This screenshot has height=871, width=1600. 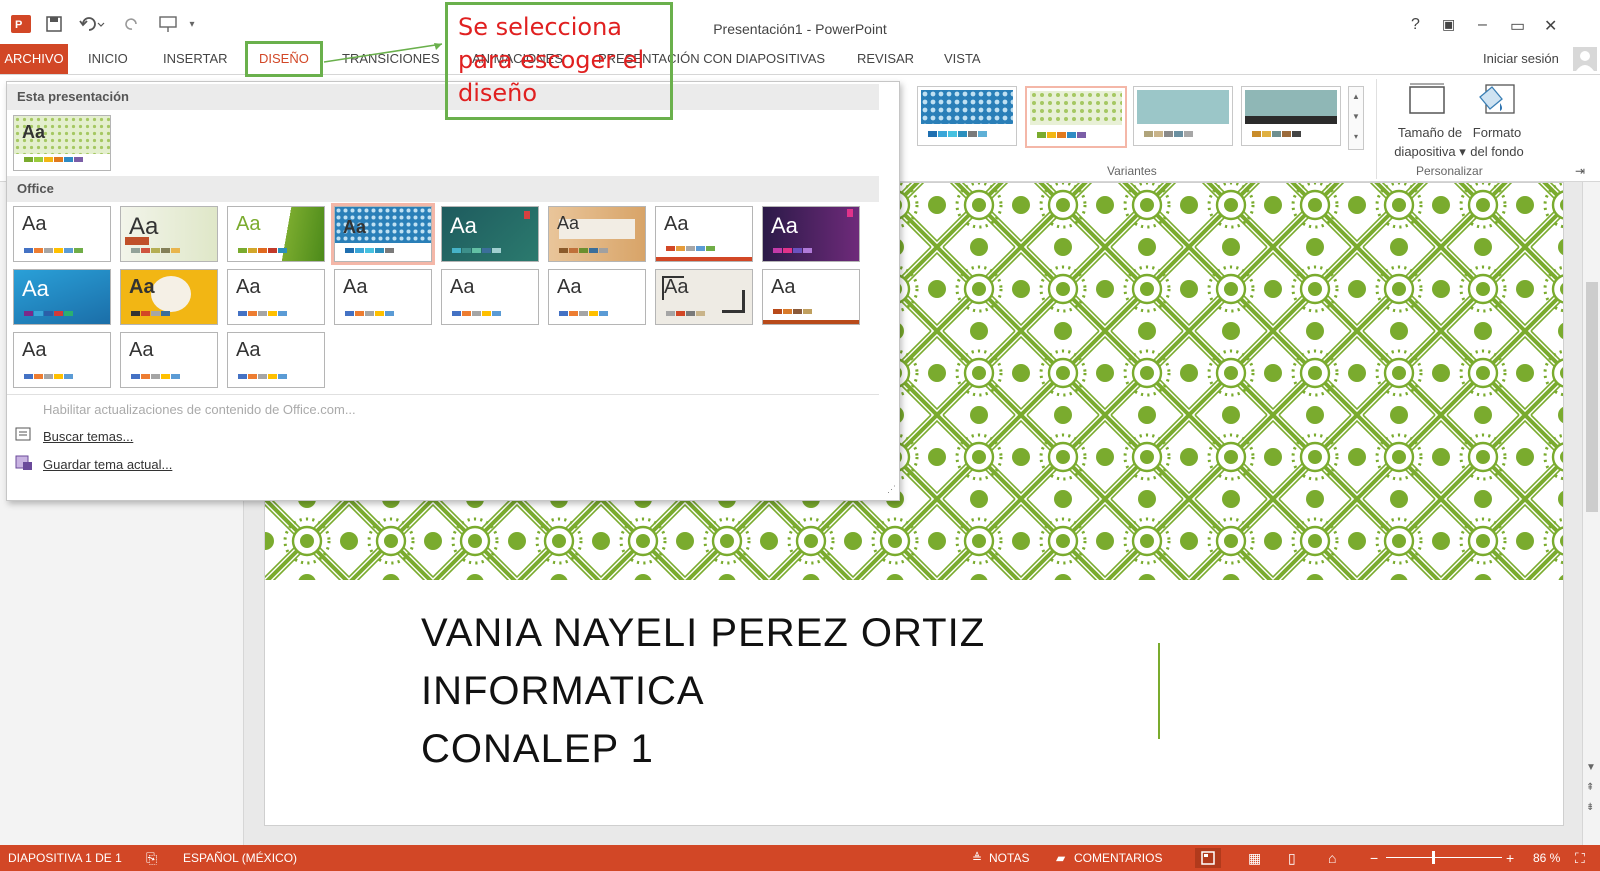 What do you see at coordinates (490, 297) in the screenshot?
I see `theme-berlin: Aa` at bounding box center [490, 297].